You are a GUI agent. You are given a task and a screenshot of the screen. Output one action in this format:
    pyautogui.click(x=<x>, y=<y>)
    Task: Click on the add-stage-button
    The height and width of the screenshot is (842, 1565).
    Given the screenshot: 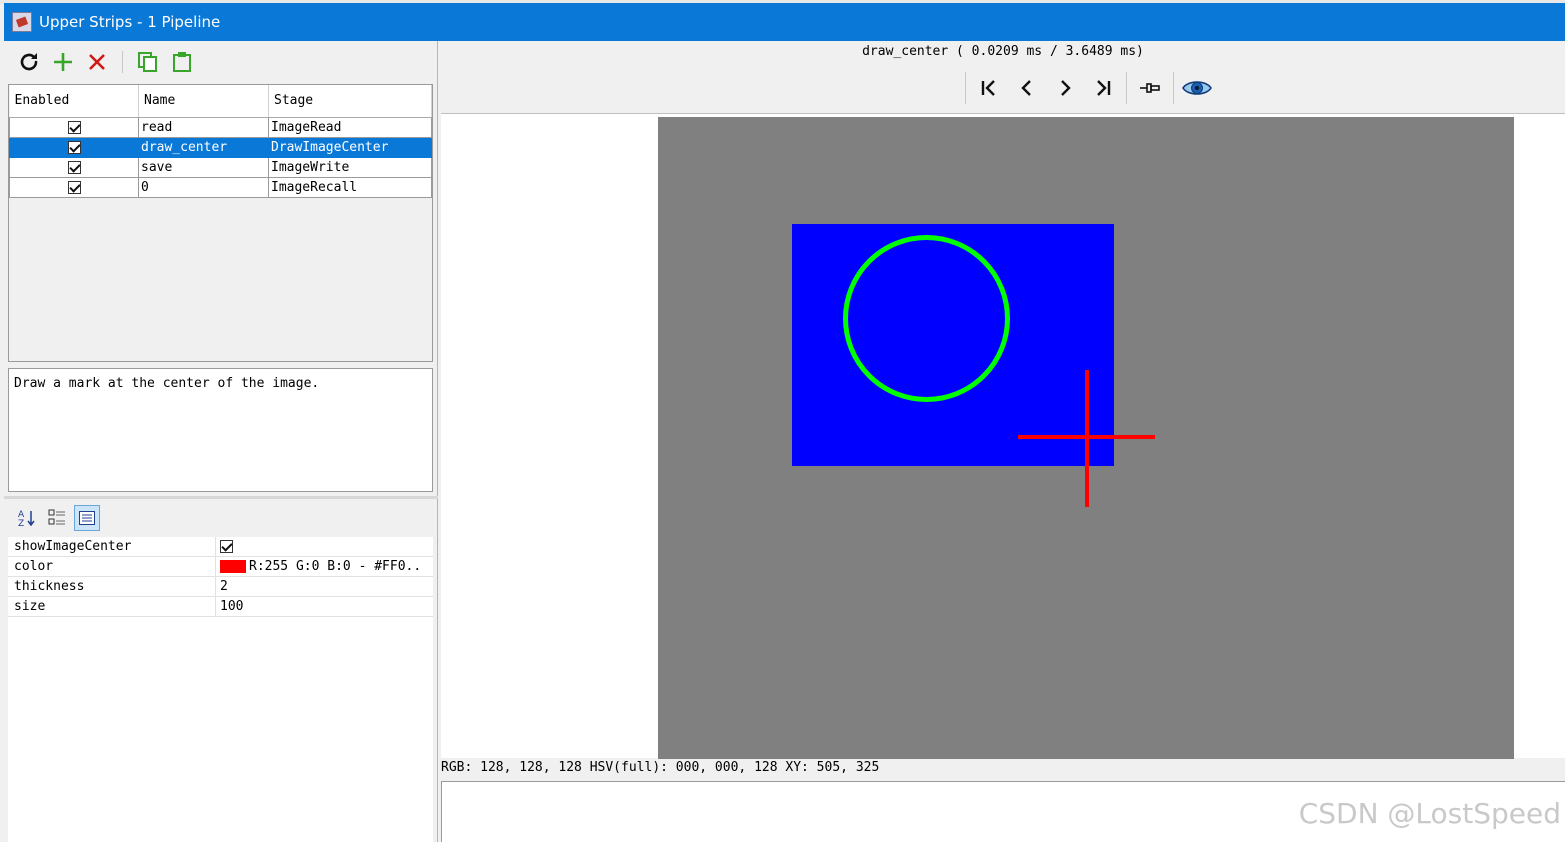 What is the action you would take?
    pyautogui.click(x=63, y=62)
    